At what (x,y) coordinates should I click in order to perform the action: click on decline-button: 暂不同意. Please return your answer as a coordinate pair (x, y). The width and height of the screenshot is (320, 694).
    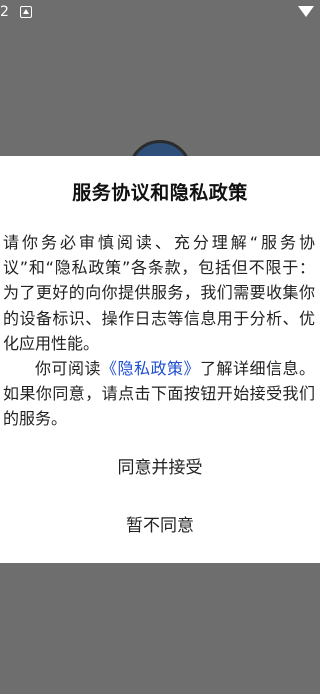
    Looking at the image, I should click on (160, 526).